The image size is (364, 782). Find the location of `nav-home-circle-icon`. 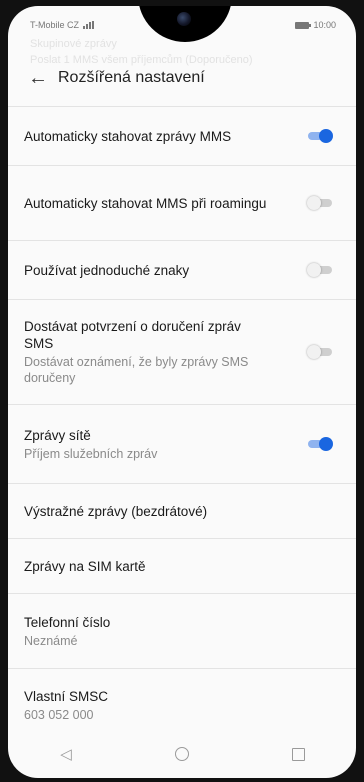

nav-home-circle-icon is located at coordinates (182, 754).